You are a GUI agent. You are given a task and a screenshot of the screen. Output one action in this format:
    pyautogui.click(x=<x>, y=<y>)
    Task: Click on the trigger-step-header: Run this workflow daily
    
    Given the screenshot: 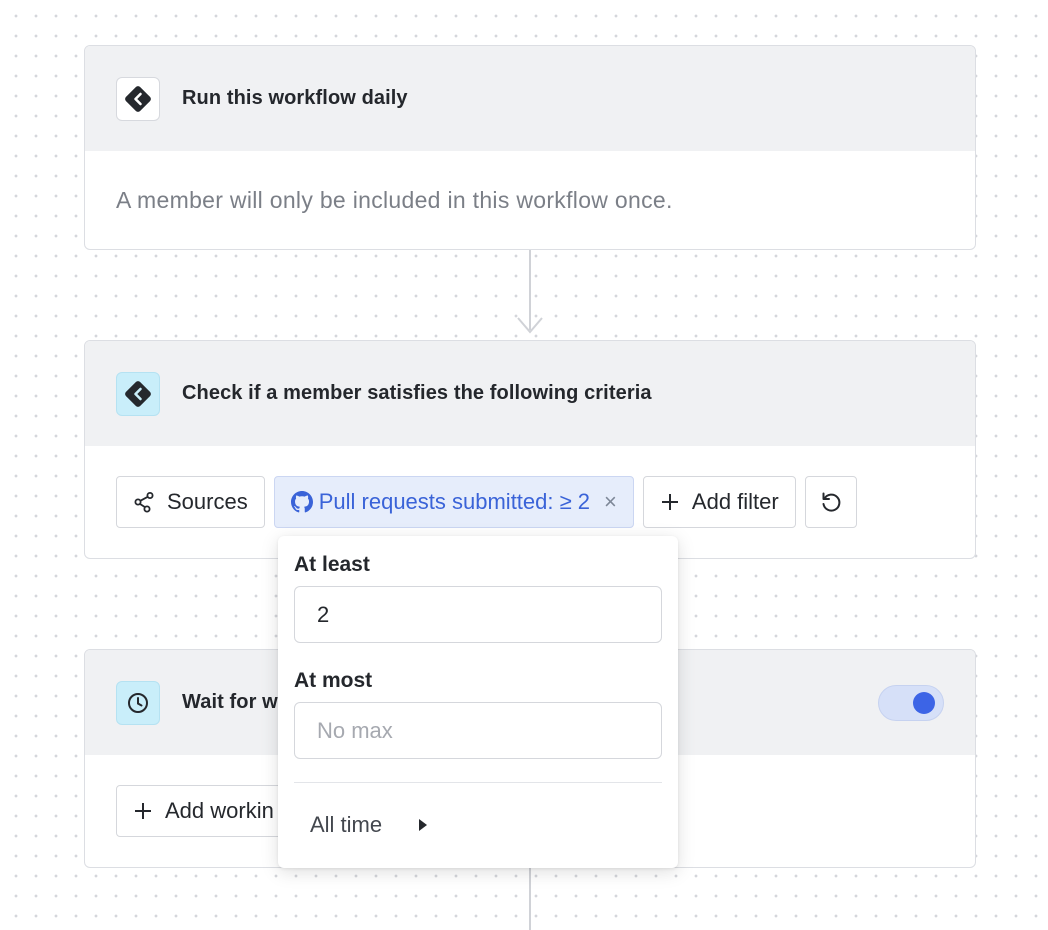 What is the action you would take?
    pyautogui.click(x=530, y=98)
    